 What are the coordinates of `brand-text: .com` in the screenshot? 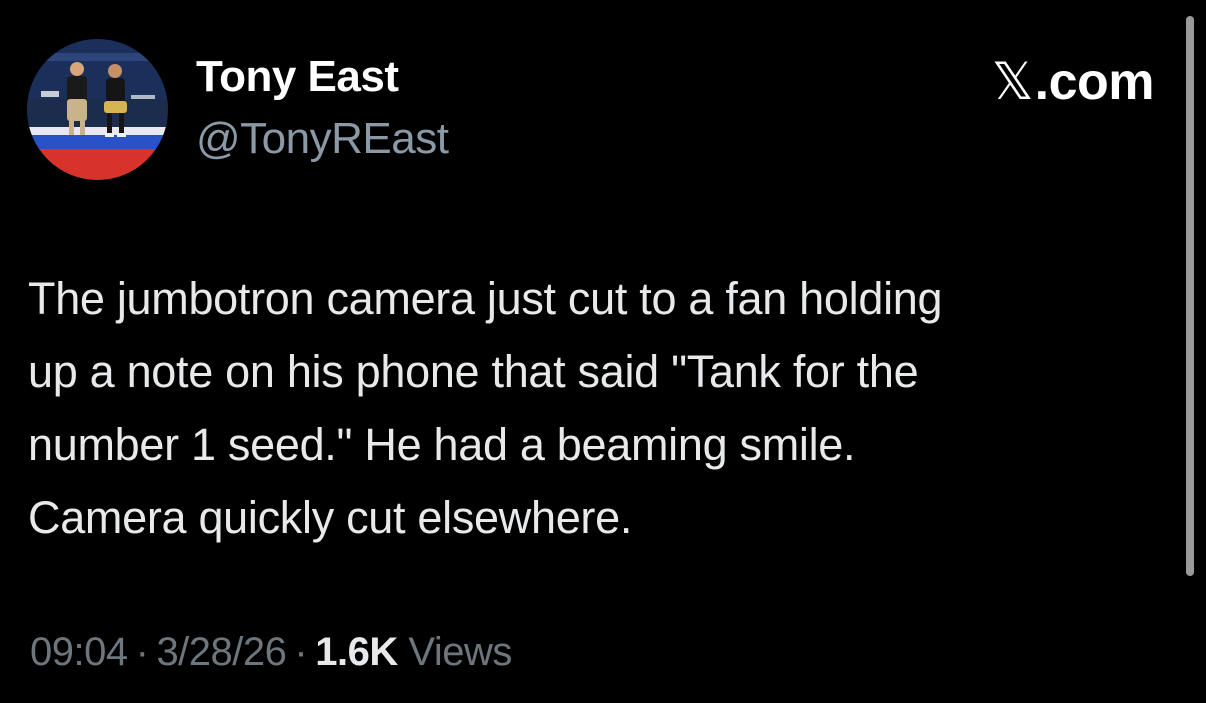 It's located at (1094, 82).